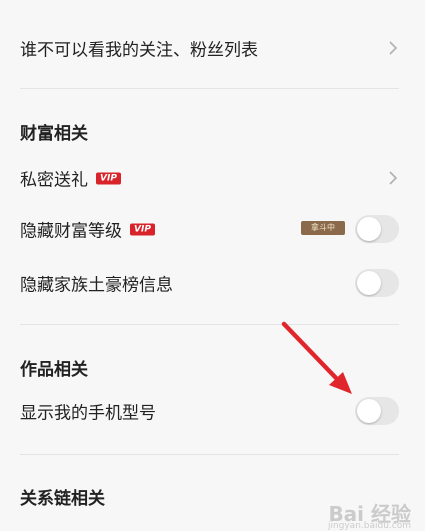  I want to click on show-phone-model-row: 显示我的手机型号, so click(212, 411).